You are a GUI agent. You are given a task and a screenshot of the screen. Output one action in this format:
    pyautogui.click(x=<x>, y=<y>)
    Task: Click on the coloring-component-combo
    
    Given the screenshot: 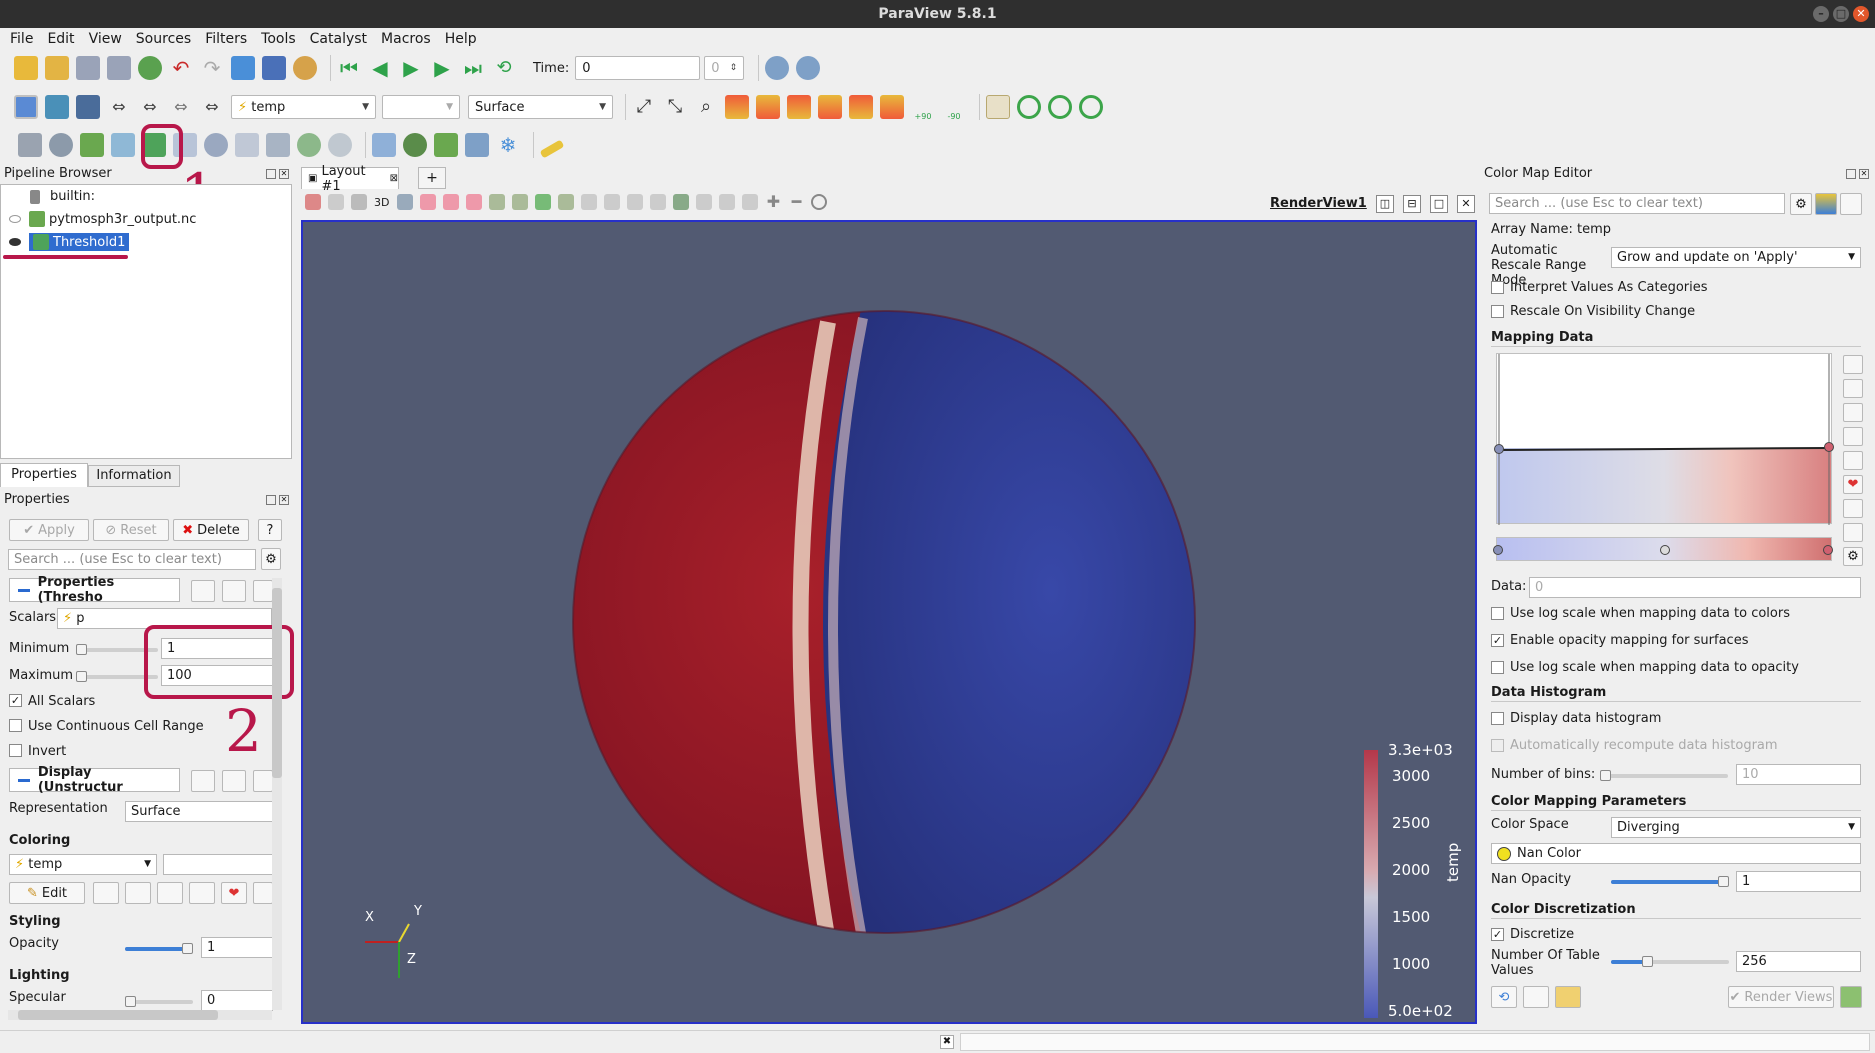 What is the action you would take?
    pyautogui.click(x=218, y=864)
    